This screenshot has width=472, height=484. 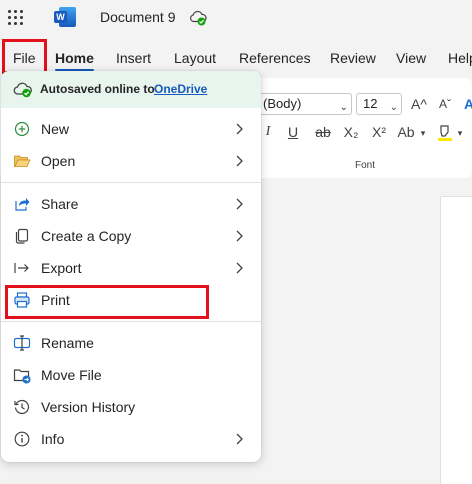 I want to click on menu-item-label: Export, so click(x=61, y=268).